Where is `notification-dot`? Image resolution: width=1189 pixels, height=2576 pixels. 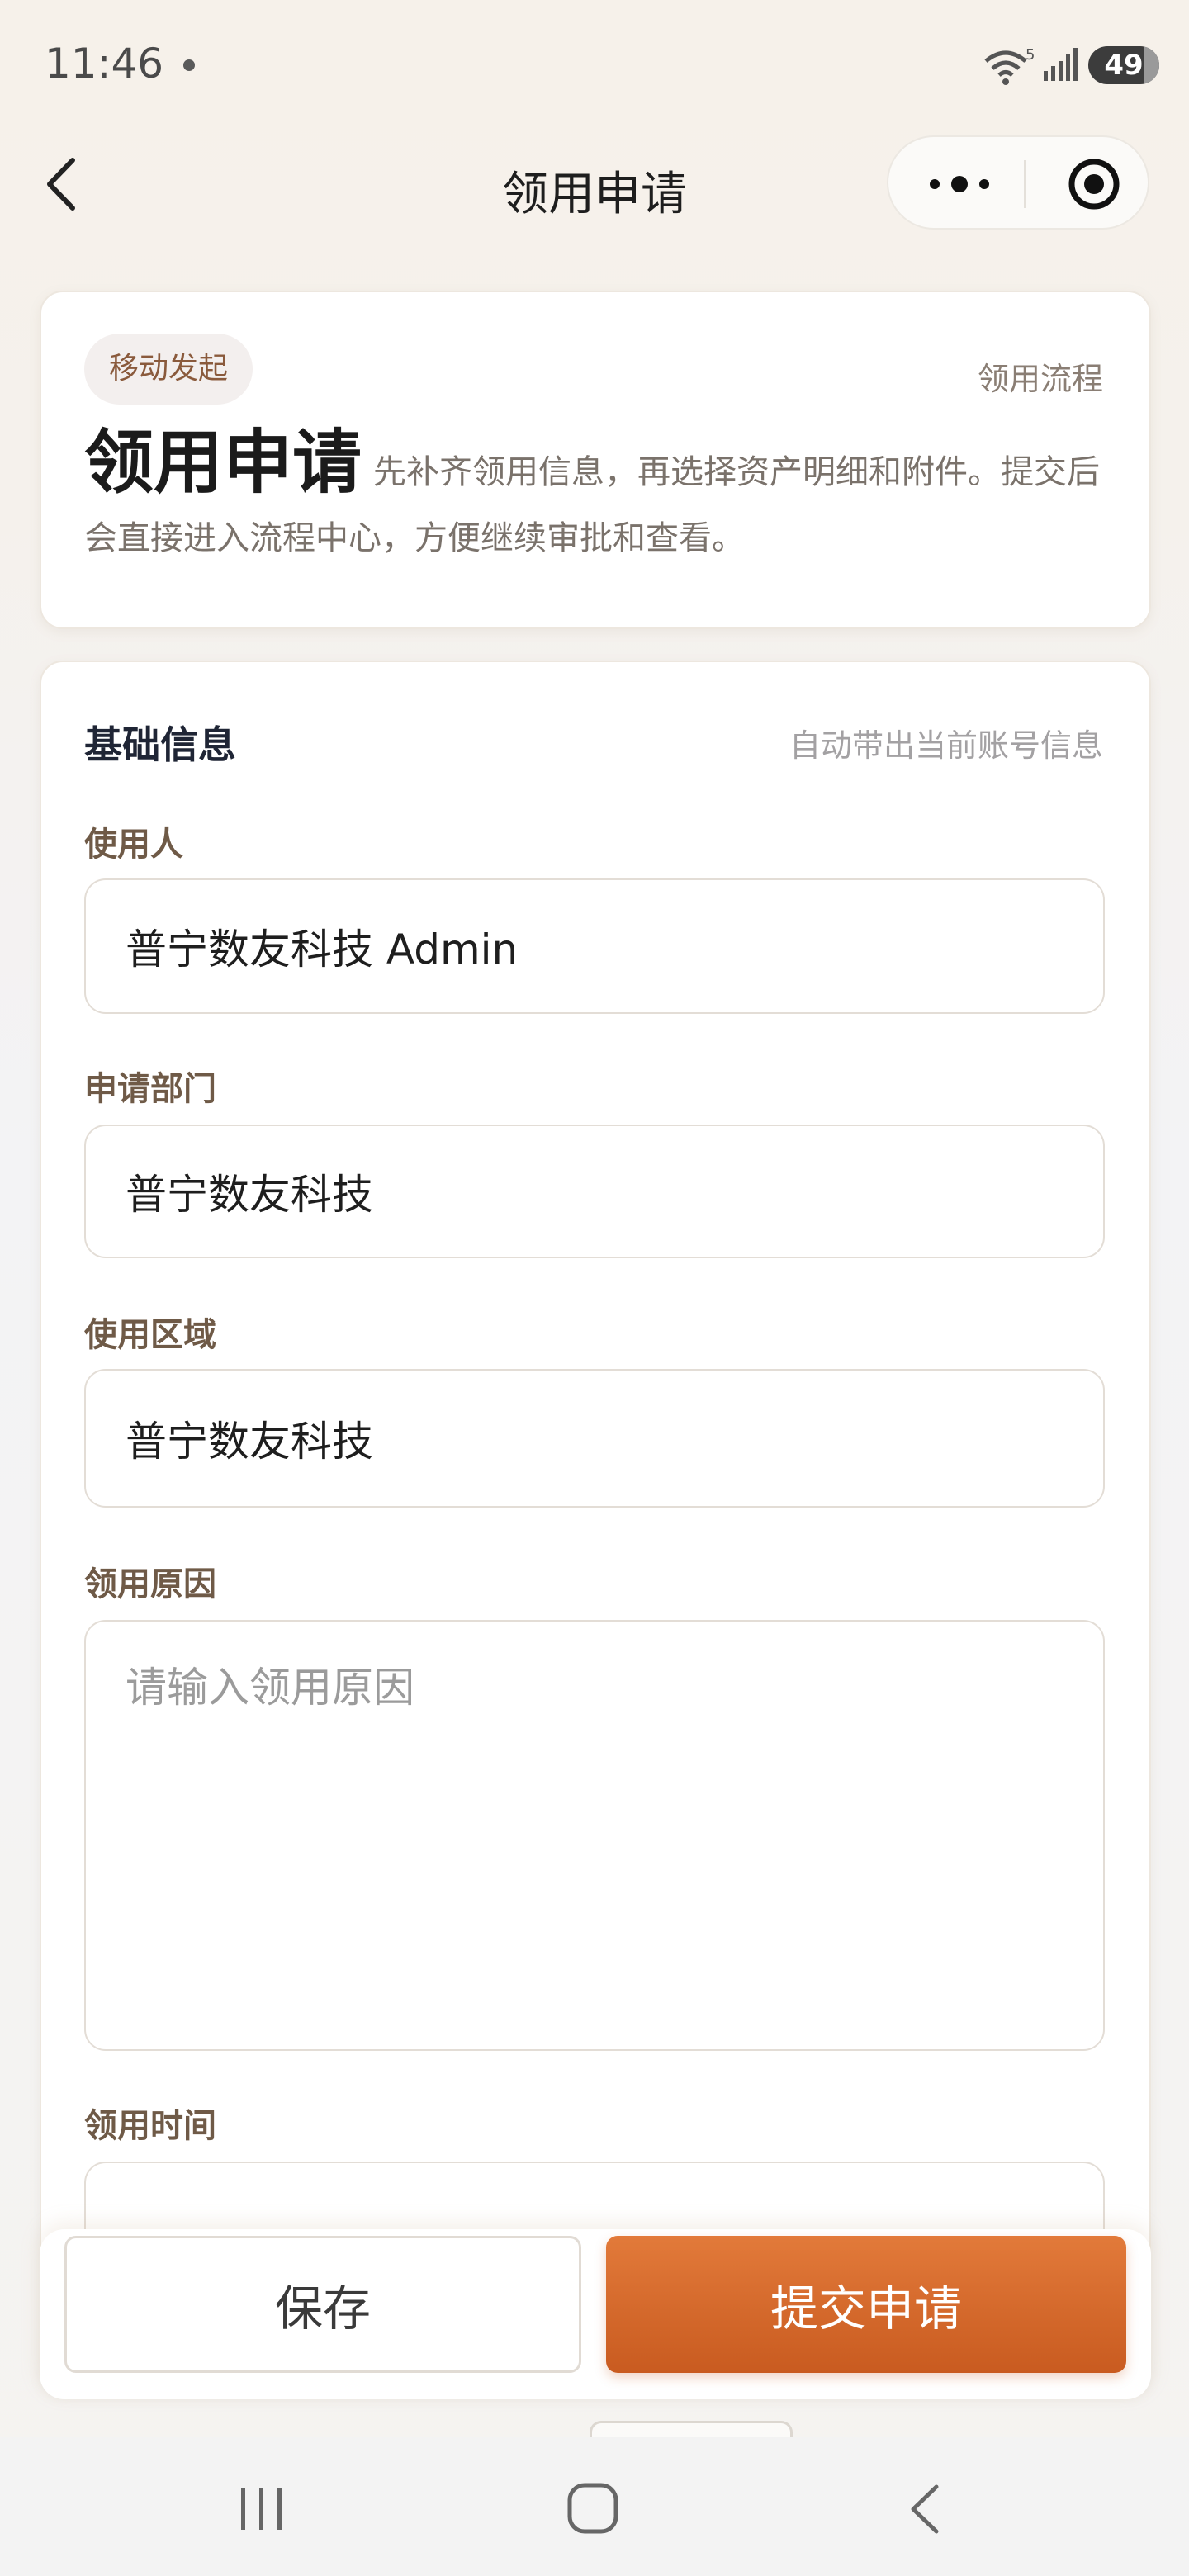 notification-dot is located at coordinates (189, 65).